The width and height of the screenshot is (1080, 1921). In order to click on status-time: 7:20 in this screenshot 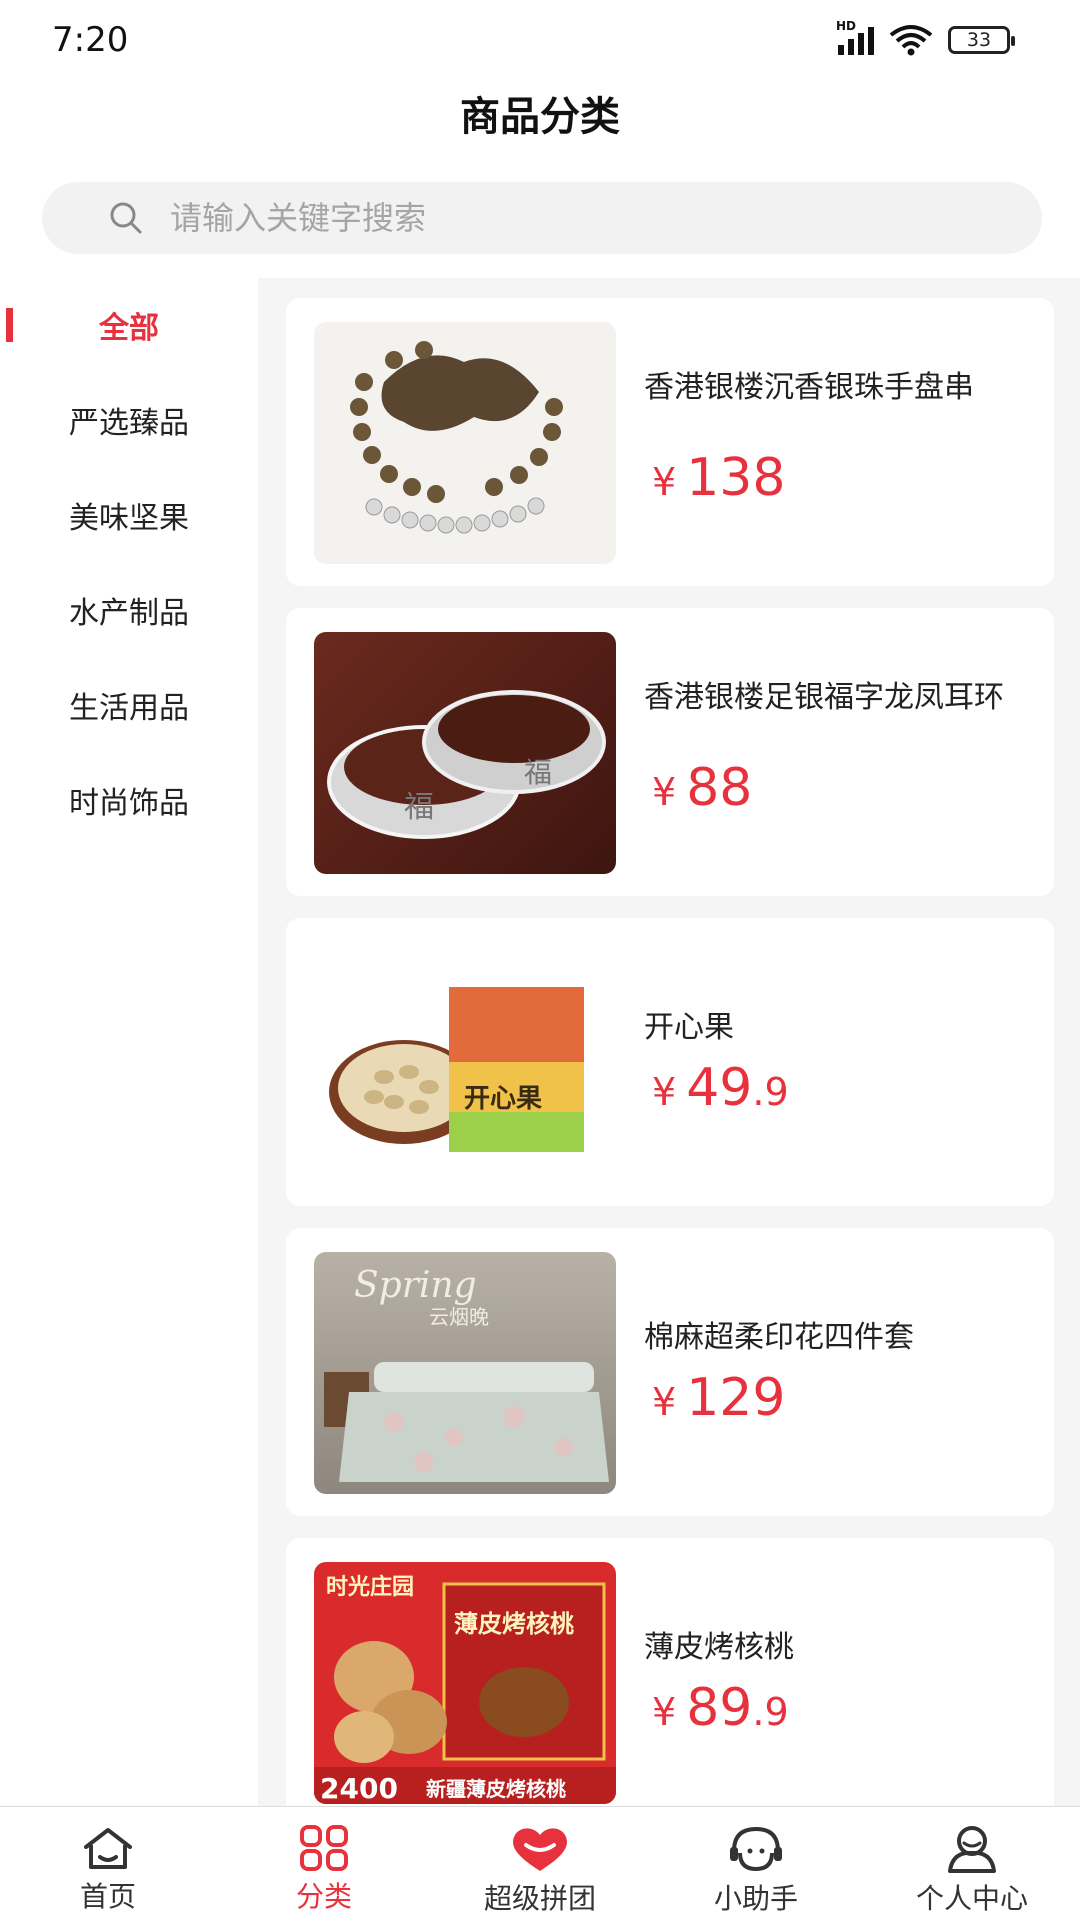, I will do `click(90, 40)`.